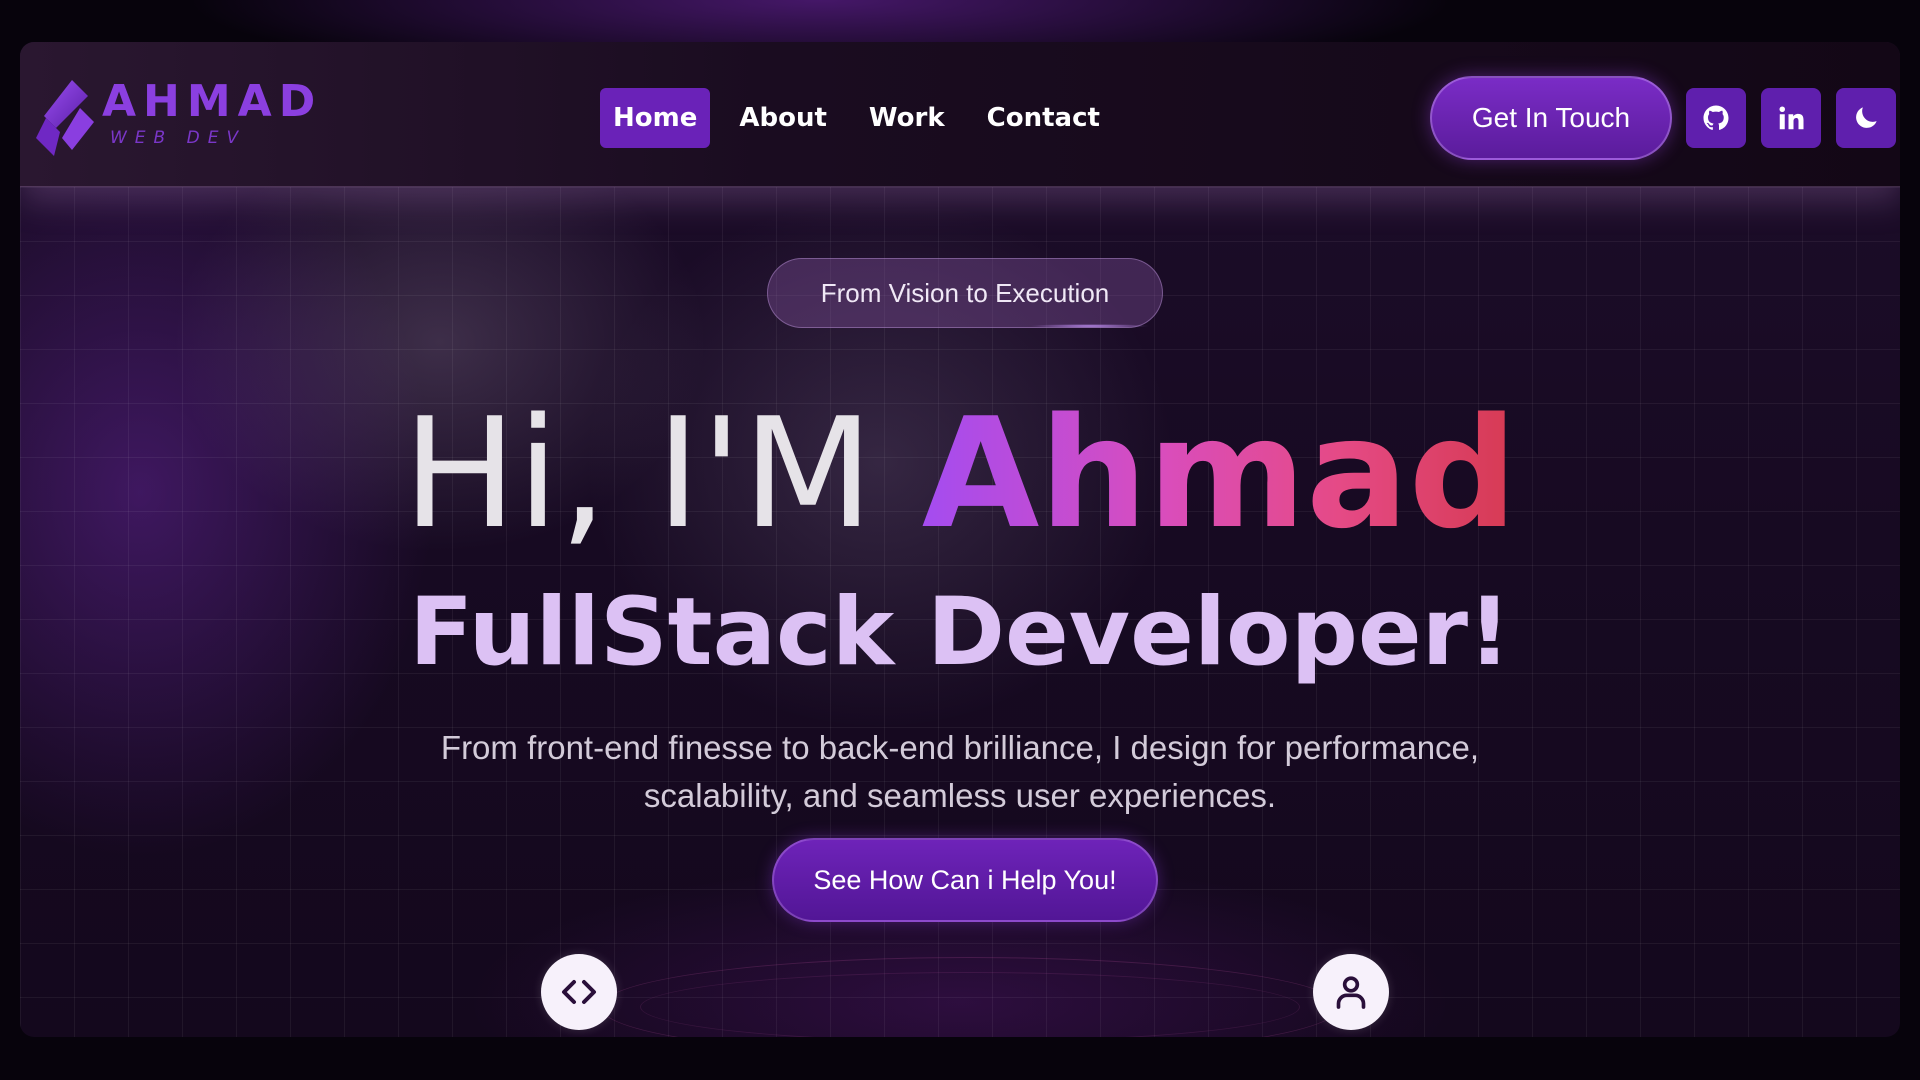  I want to click on logo-mark-icon, so click(65, 118).